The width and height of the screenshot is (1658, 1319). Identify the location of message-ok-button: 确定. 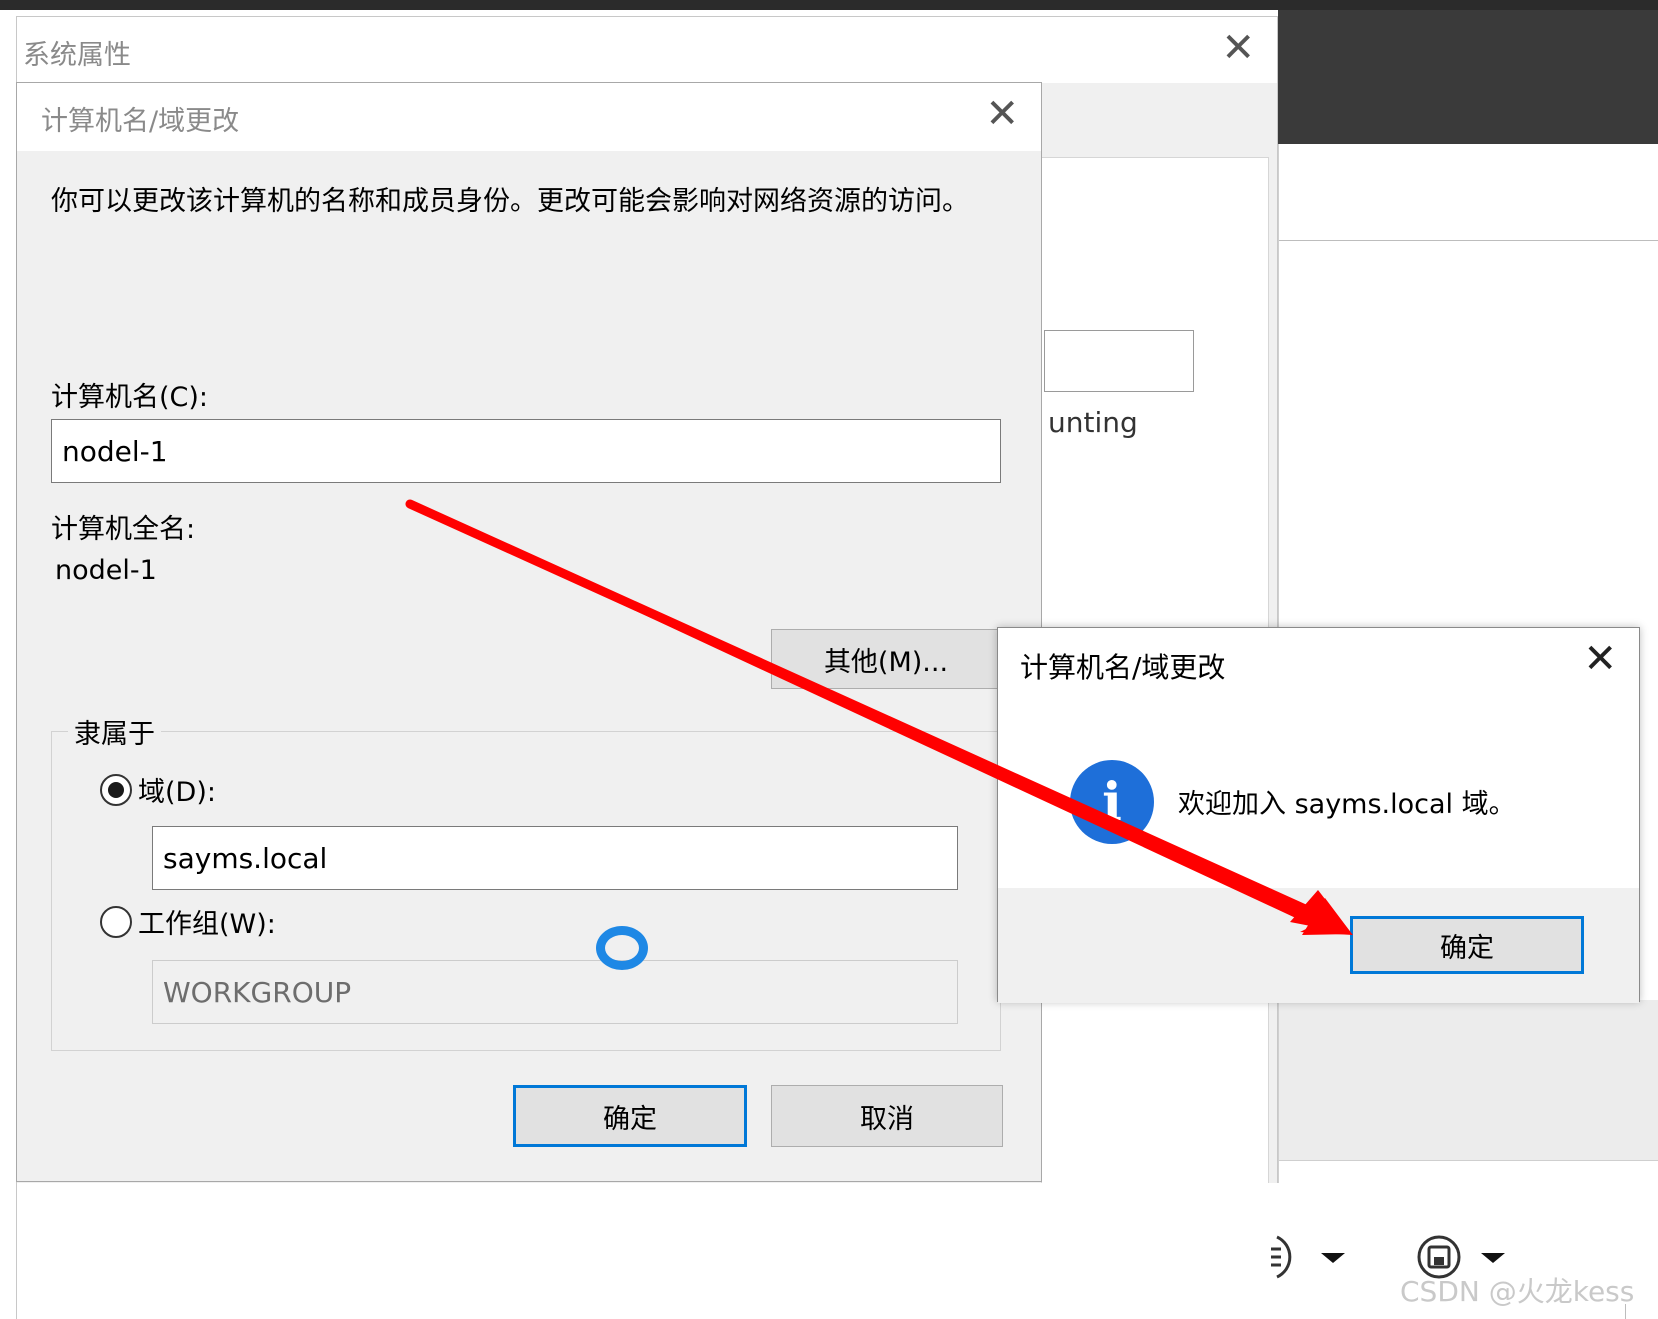
(1467, 945).